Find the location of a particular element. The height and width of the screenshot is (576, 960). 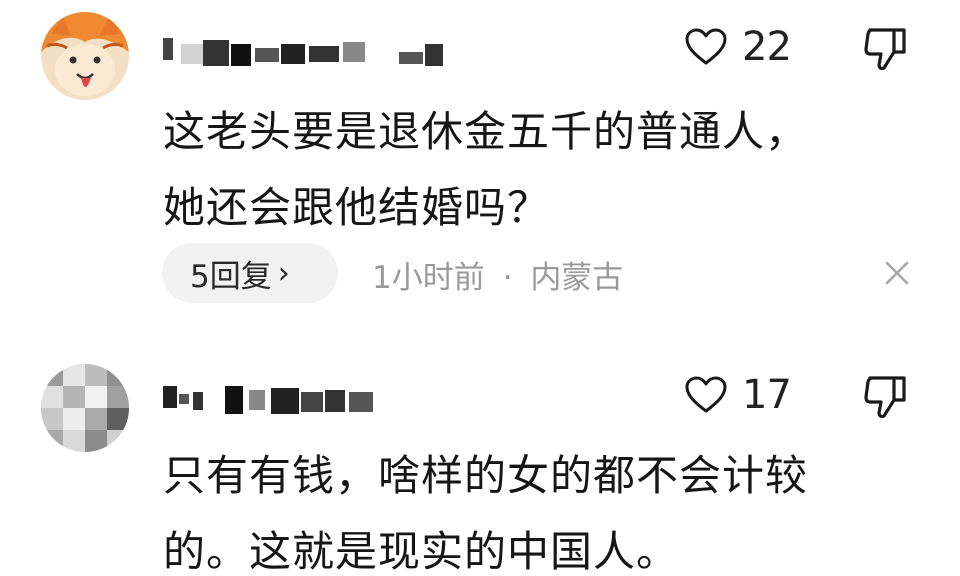

orange-cat-avatar-icon is located at coordinates (85, 56).